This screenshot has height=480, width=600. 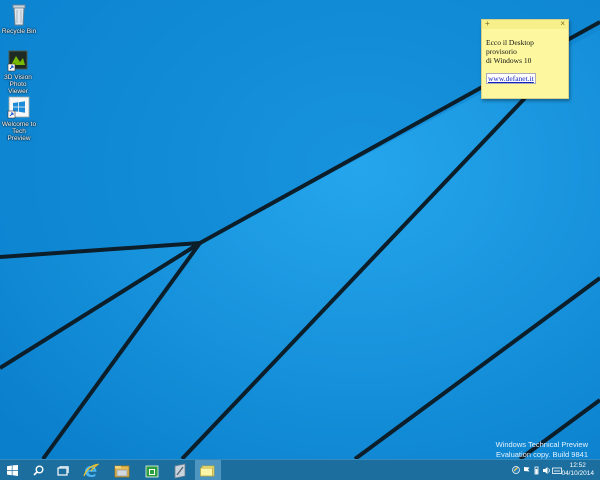 I want to click on taskbar-app-sticky-notes, so click(x=208, y=470).